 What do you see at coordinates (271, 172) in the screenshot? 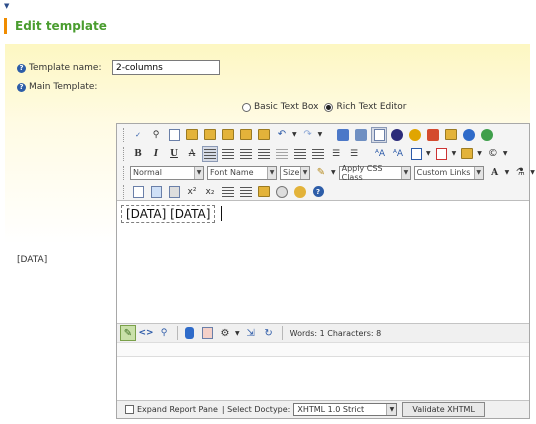
I see `chevron-down-icon: ▼` at bounding box center [271, 172].